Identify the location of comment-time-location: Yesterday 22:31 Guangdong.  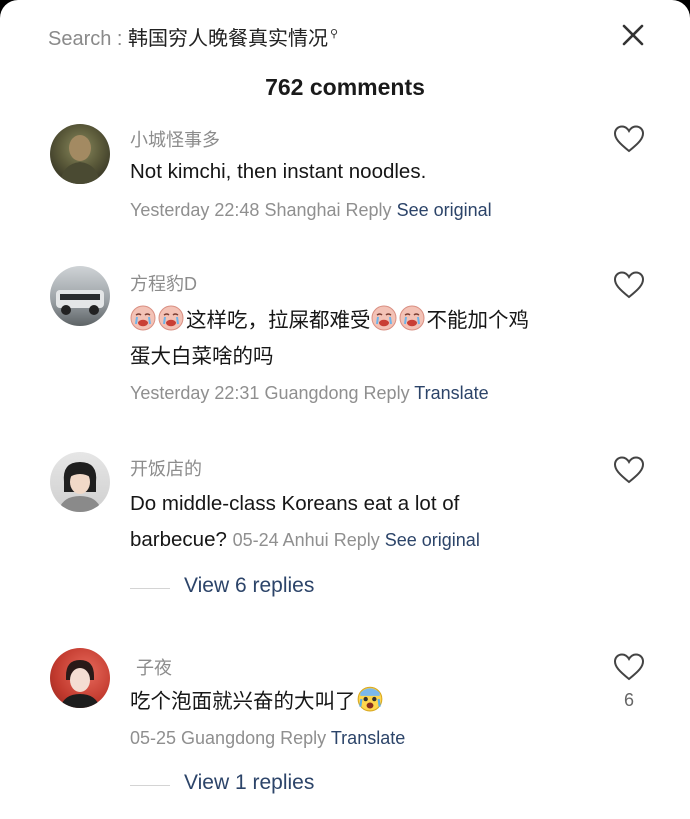
(244, 393).